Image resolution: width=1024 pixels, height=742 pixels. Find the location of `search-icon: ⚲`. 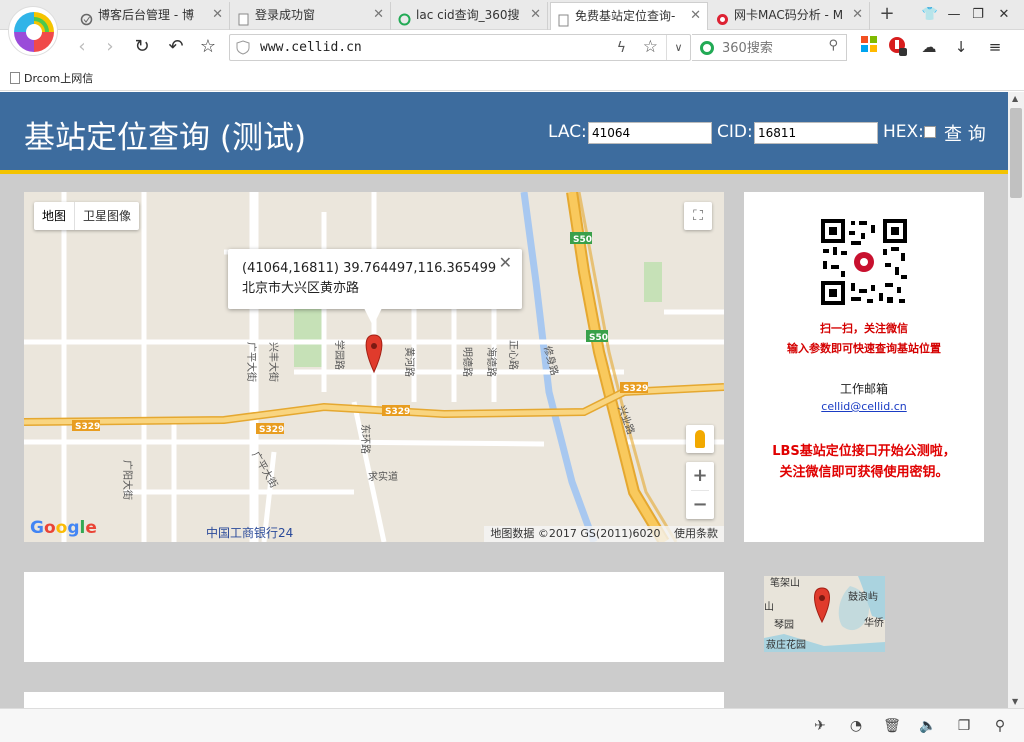

search-icon: ⚲ is located at coordinates (833, 45).